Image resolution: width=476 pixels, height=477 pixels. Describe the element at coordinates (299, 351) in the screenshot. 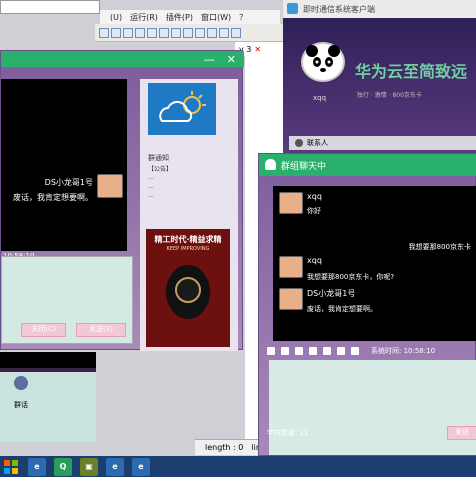

I see `shake-icon` at that location.